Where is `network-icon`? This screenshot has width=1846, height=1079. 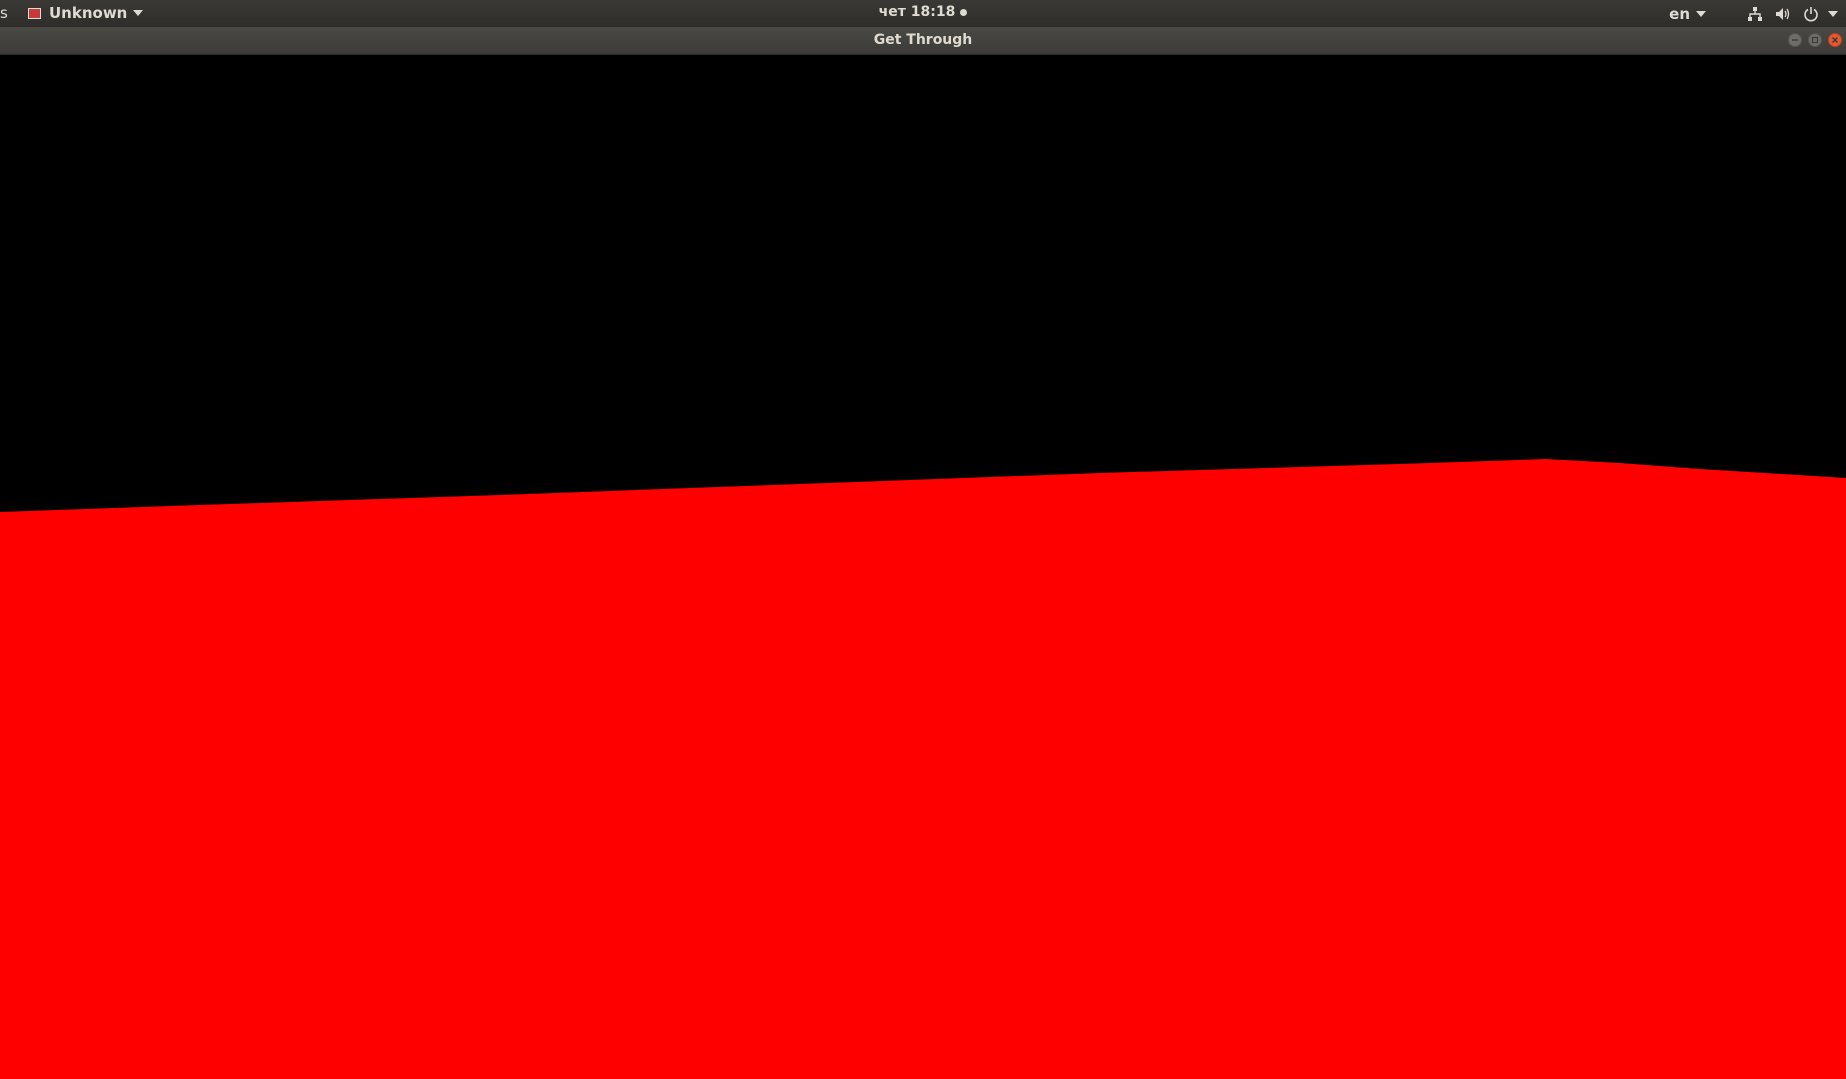
network-icon is located at coordinates (1755, 14).